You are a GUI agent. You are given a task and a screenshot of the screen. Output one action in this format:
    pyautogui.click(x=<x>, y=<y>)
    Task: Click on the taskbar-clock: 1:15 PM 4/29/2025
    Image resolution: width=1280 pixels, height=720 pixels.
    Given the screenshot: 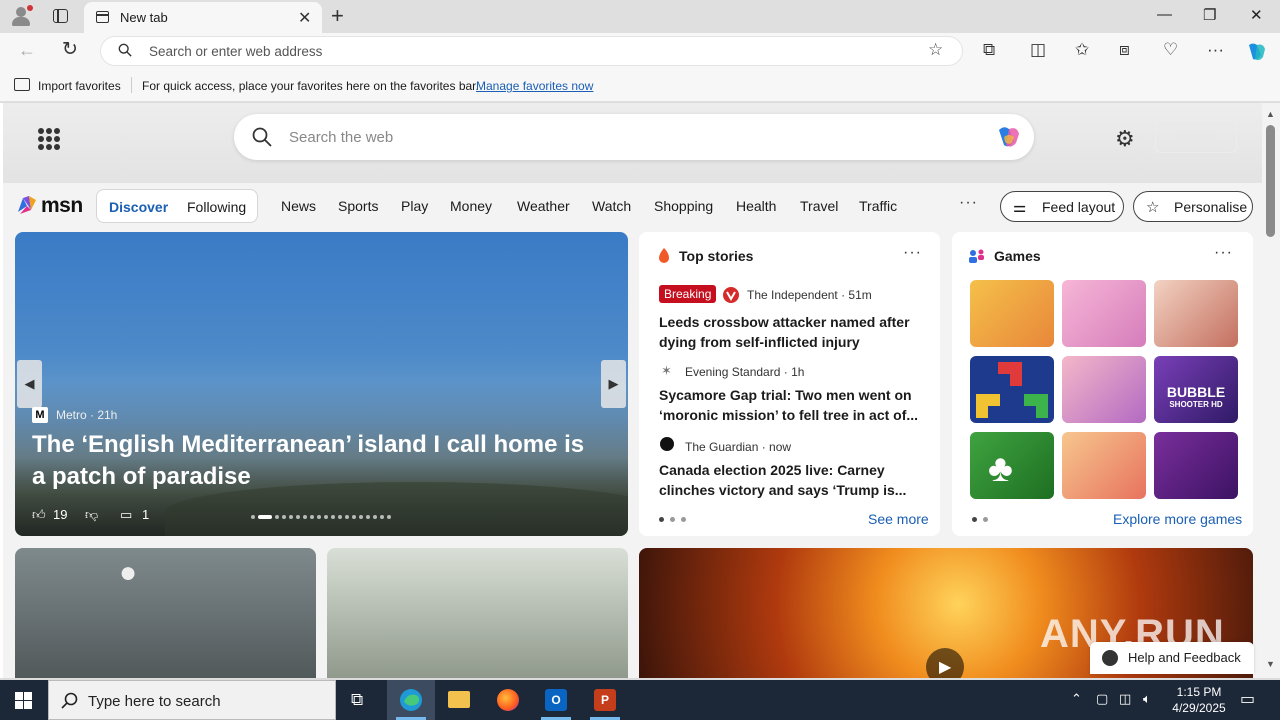 What is the action you would take?
    pyautogui.click(x=1199, y=700)
    